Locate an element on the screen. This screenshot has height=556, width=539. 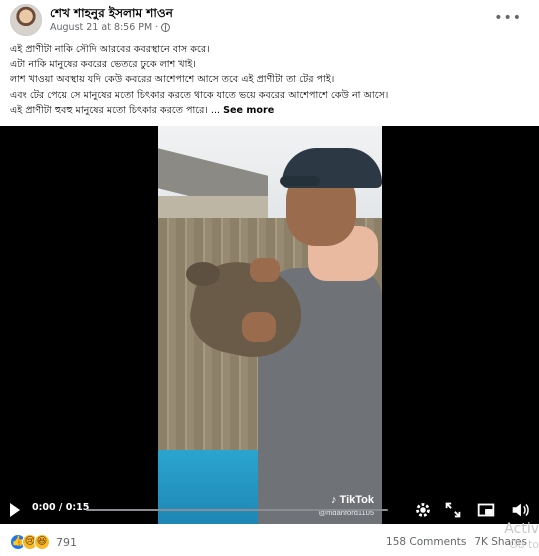
play-icon is located at coordinates (15, 510).